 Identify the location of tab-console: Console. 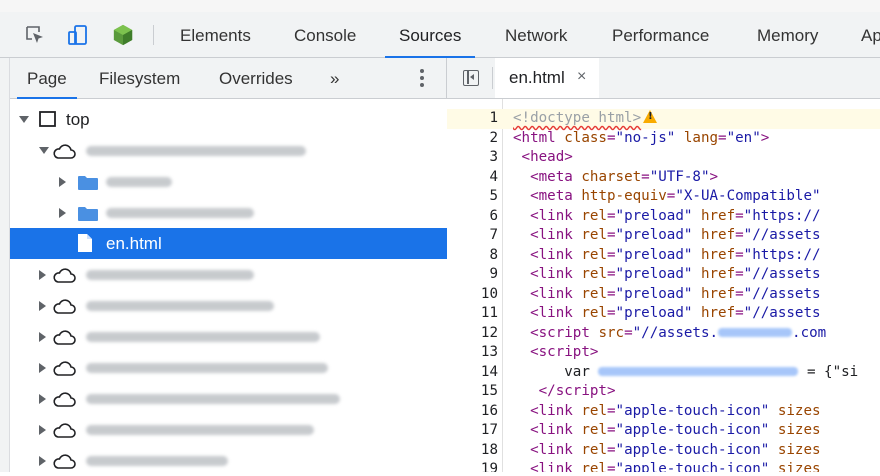
(325, 34).